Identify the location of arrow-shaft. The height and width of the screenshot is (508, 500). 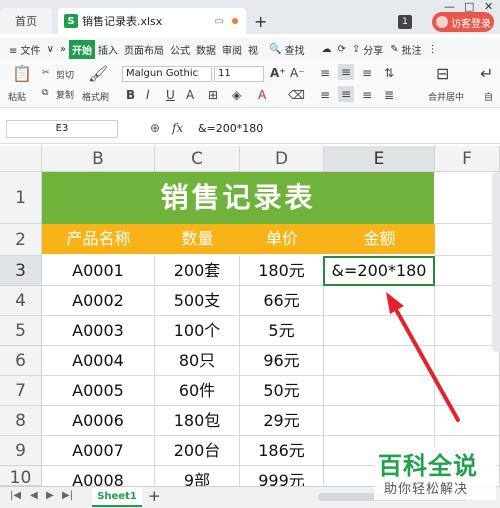
(426, 363).